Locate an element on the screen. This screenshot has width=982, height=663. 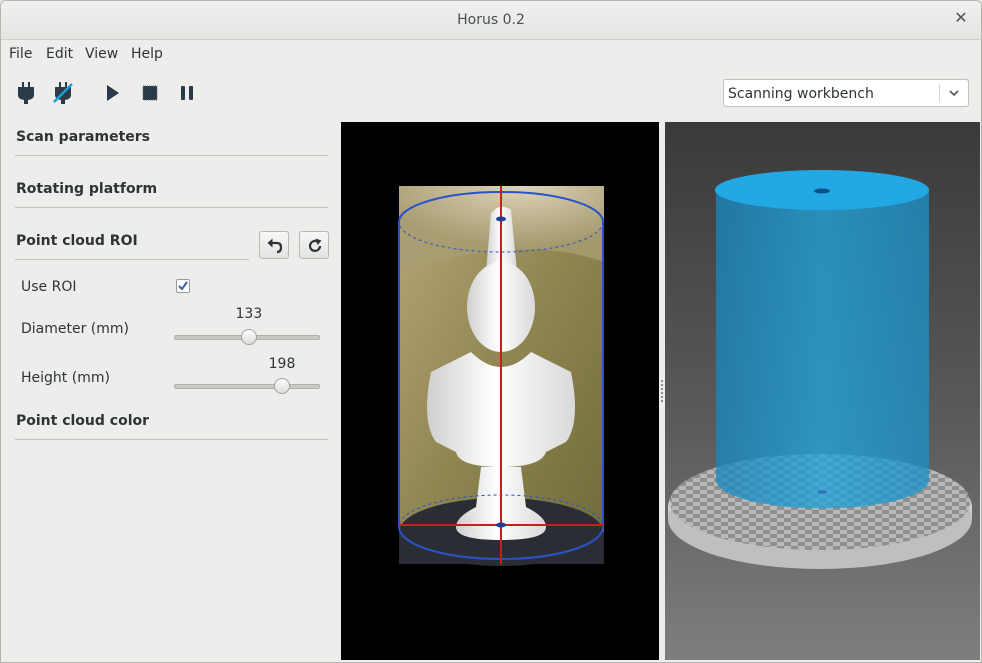
menu-file: File is located at coordinates (20, 54).